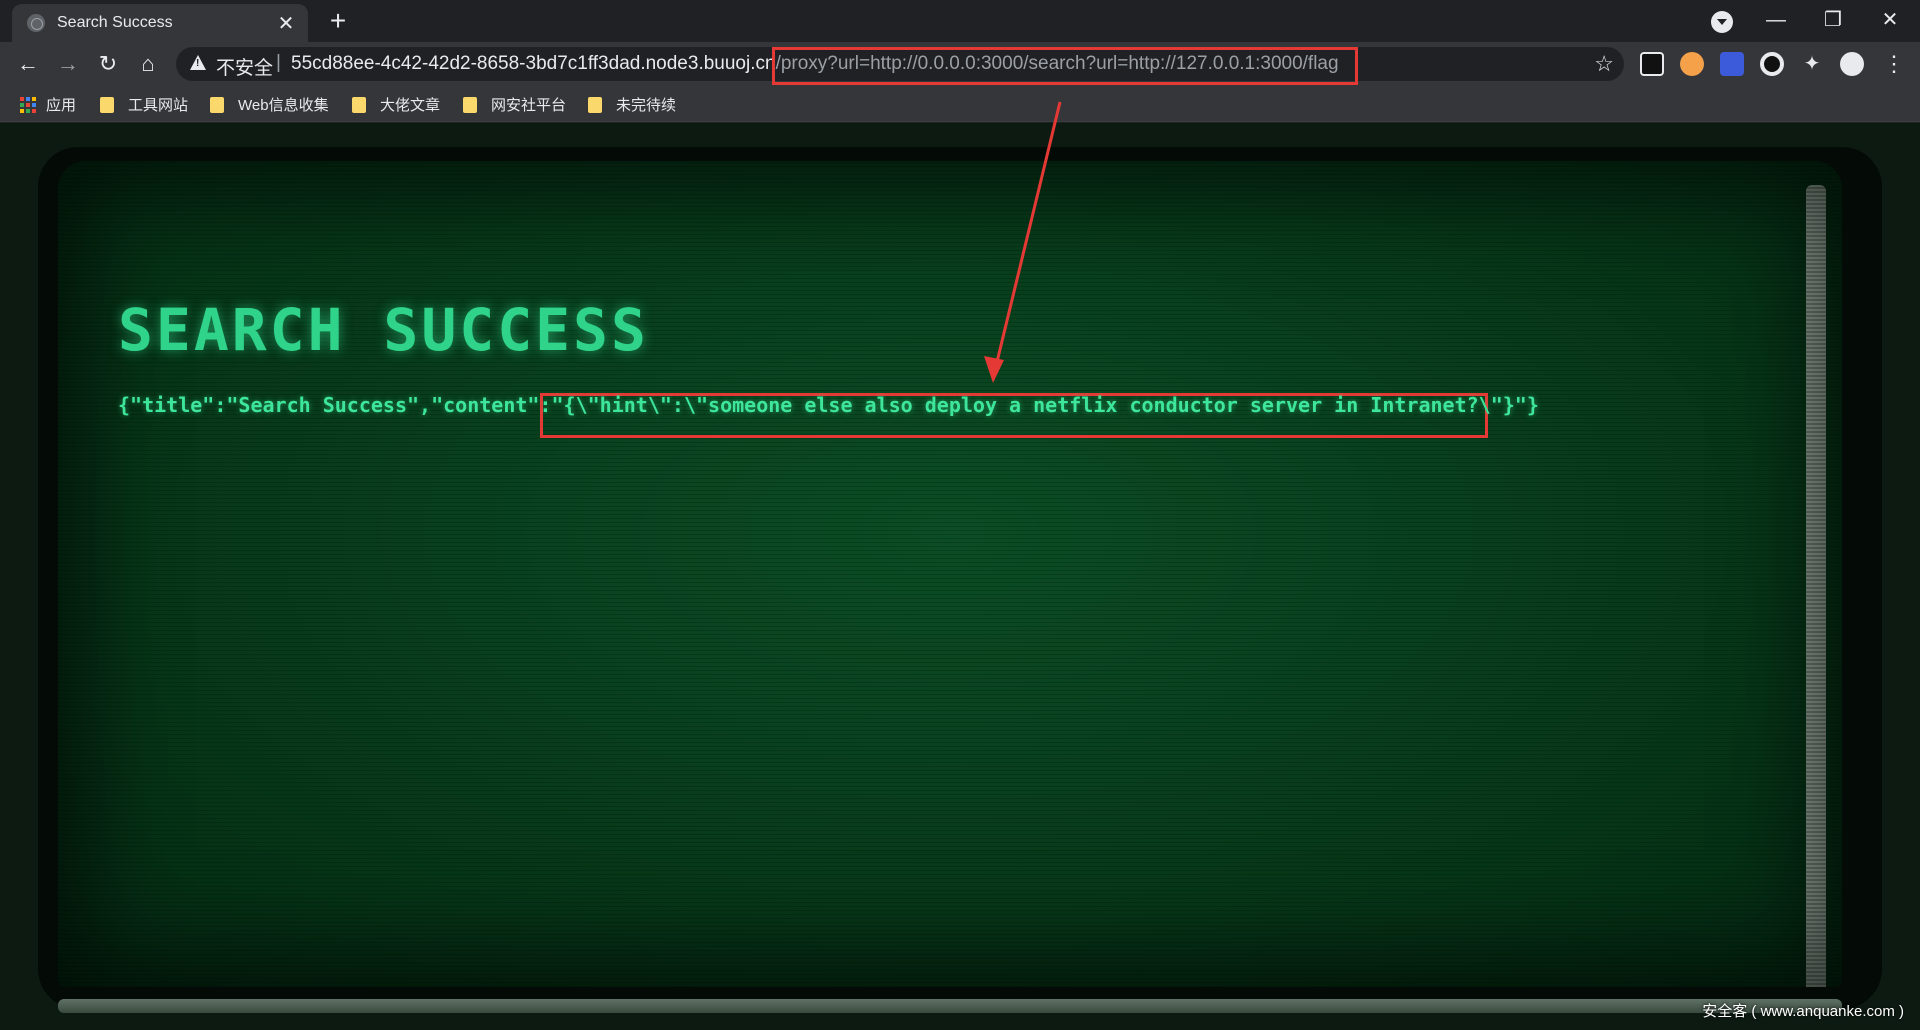 This screenshot has width=1920, height=1030. Describe the element at coordinates (383, 330) in the screenshot. I see `page-title: SEARCH SUCCESS` at that location.